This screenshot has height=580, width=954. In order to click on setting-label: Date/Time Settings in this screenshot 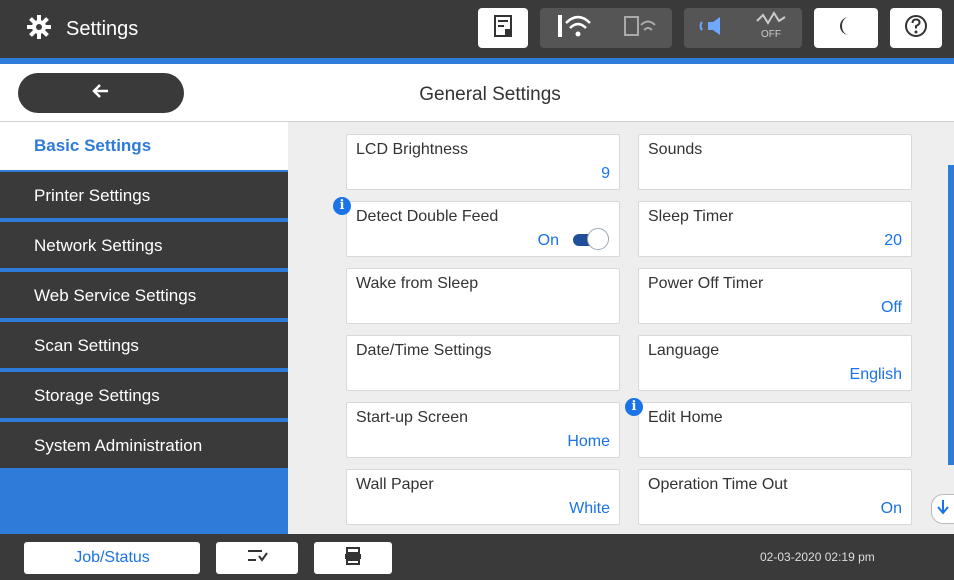, I will do `click(424, 350)`.